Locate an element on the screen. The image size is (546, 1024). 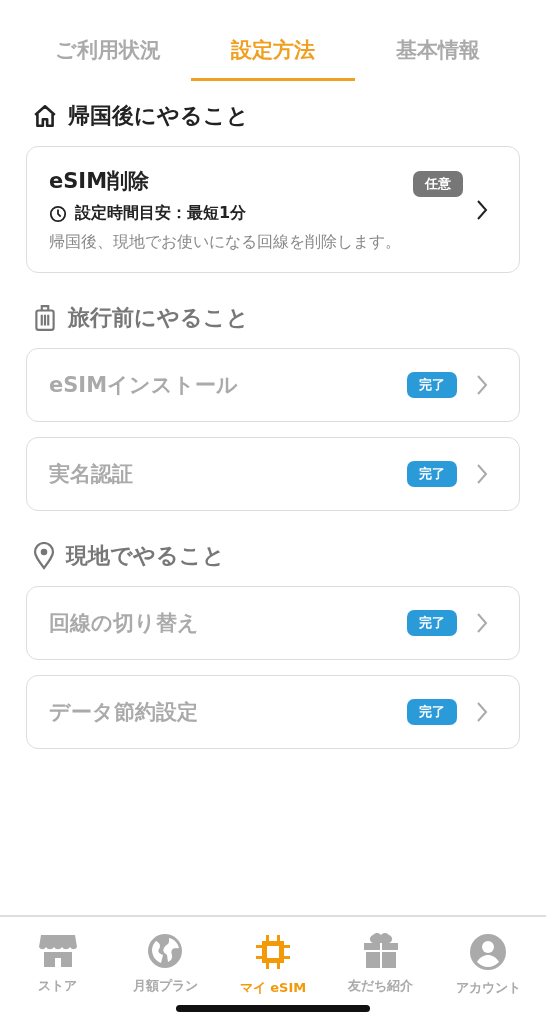
task-description: 帰国後、現地でお使いになる回線を削除します。 is located at coordinates (225, 242).